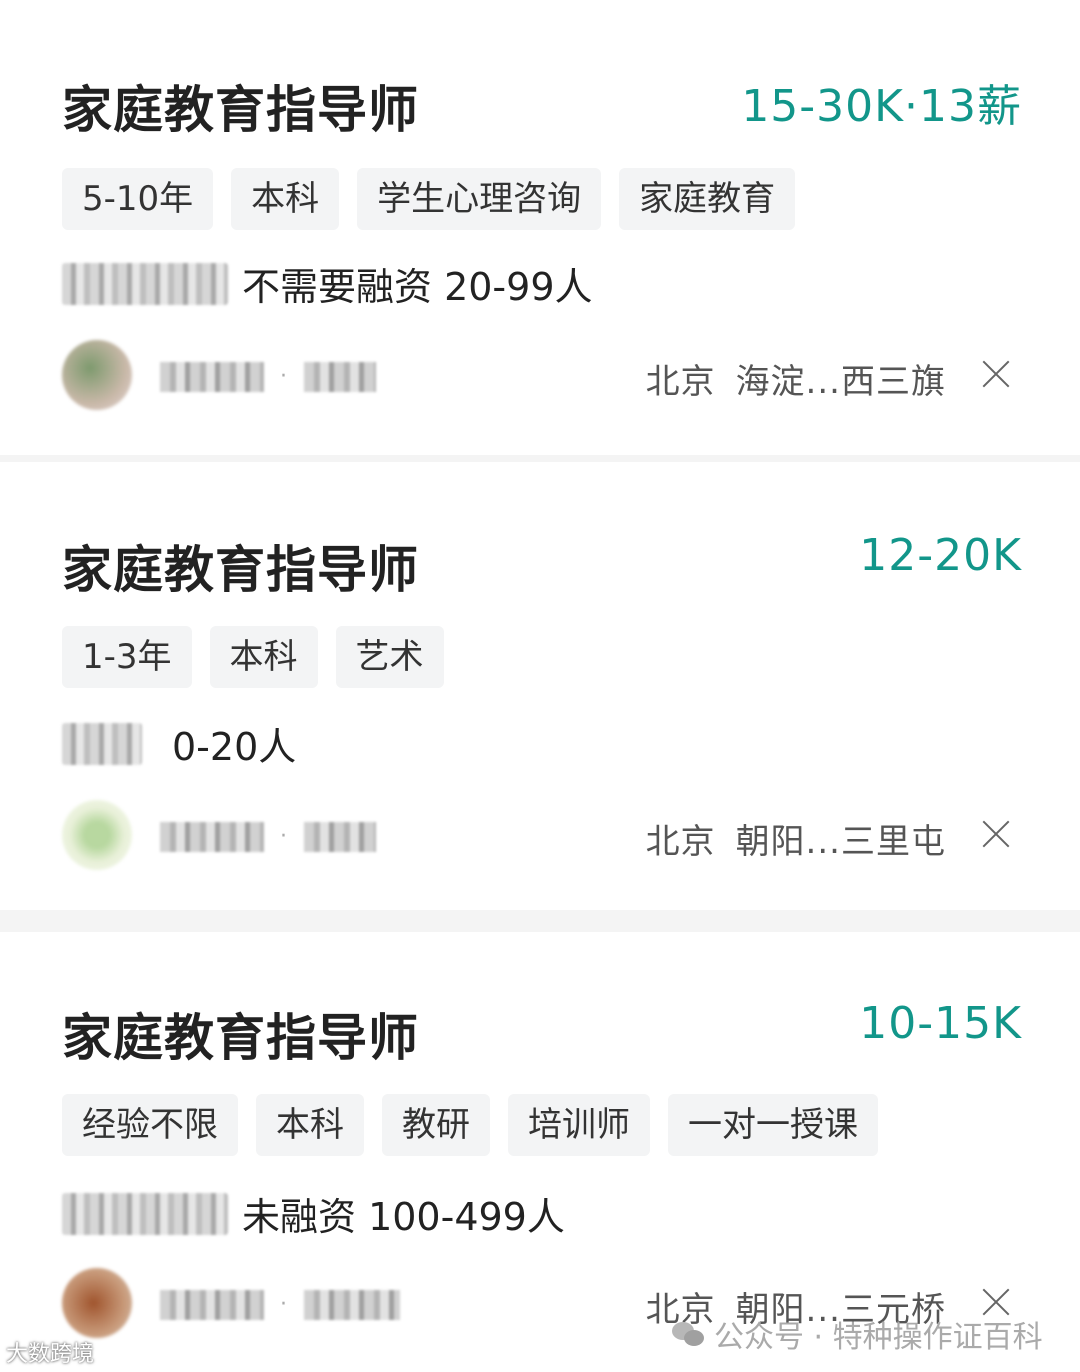  Describe the element at coordinates (436, 1125) in the screenshot. I see `tag: 教研` at that location.